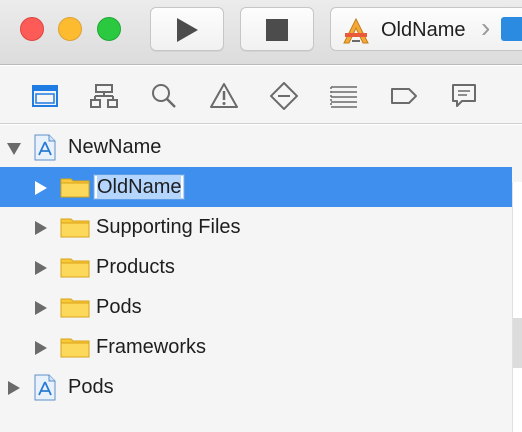 The image size is (522, 432). Describe the element at coordinates (404, 96) in the screenshot. I see `tag-icon` at that location.